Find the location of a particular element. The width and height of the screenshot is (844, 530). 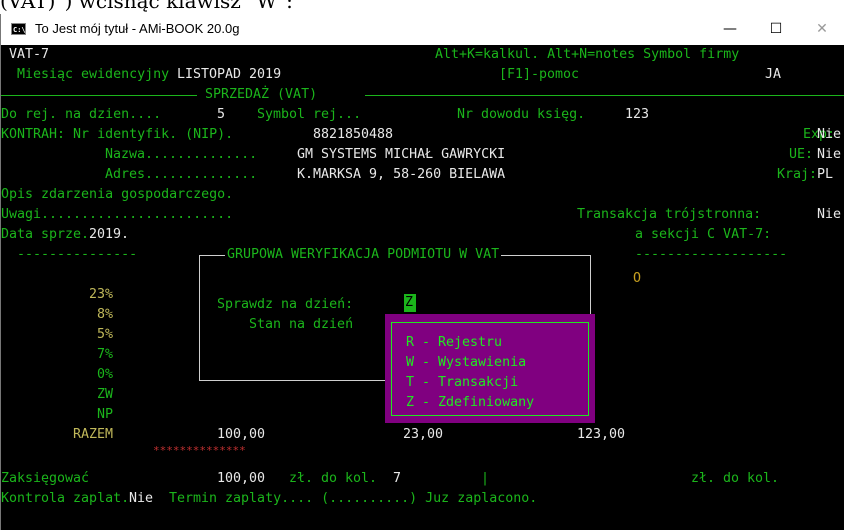

rate-23: 23% is located at coordinates (101, 294).